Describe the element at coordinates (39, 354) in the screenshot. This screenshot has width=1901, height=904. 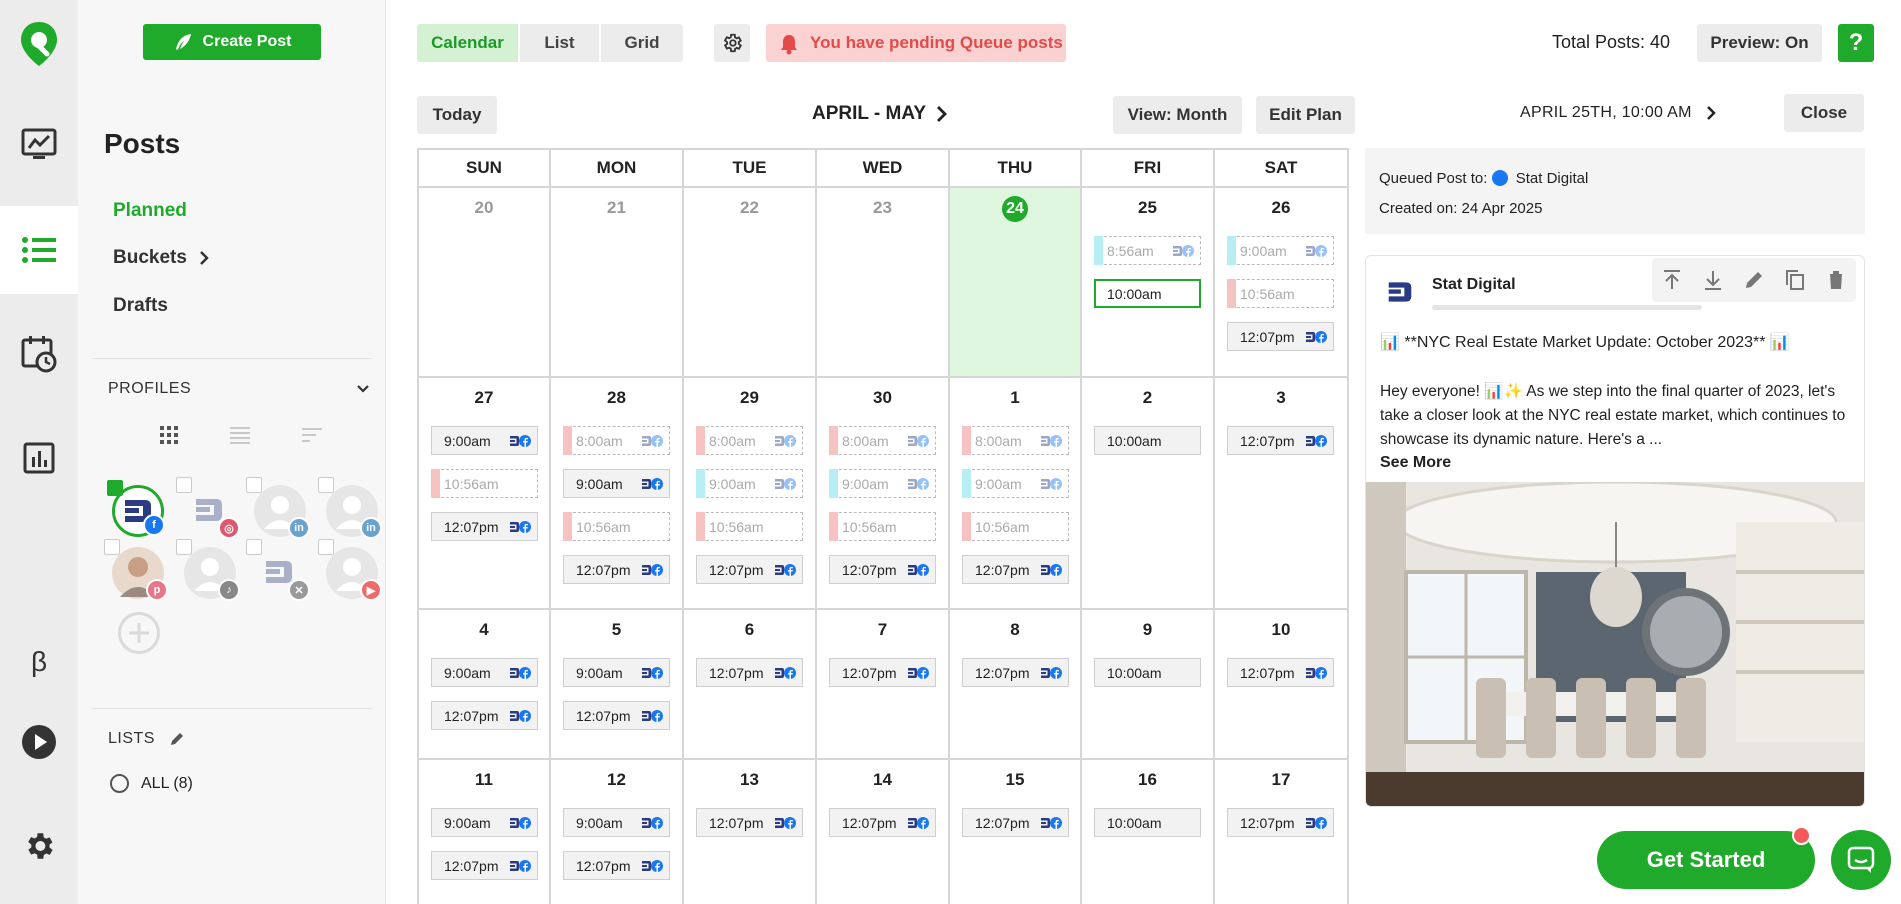
I see `schedule-icon` at that location.